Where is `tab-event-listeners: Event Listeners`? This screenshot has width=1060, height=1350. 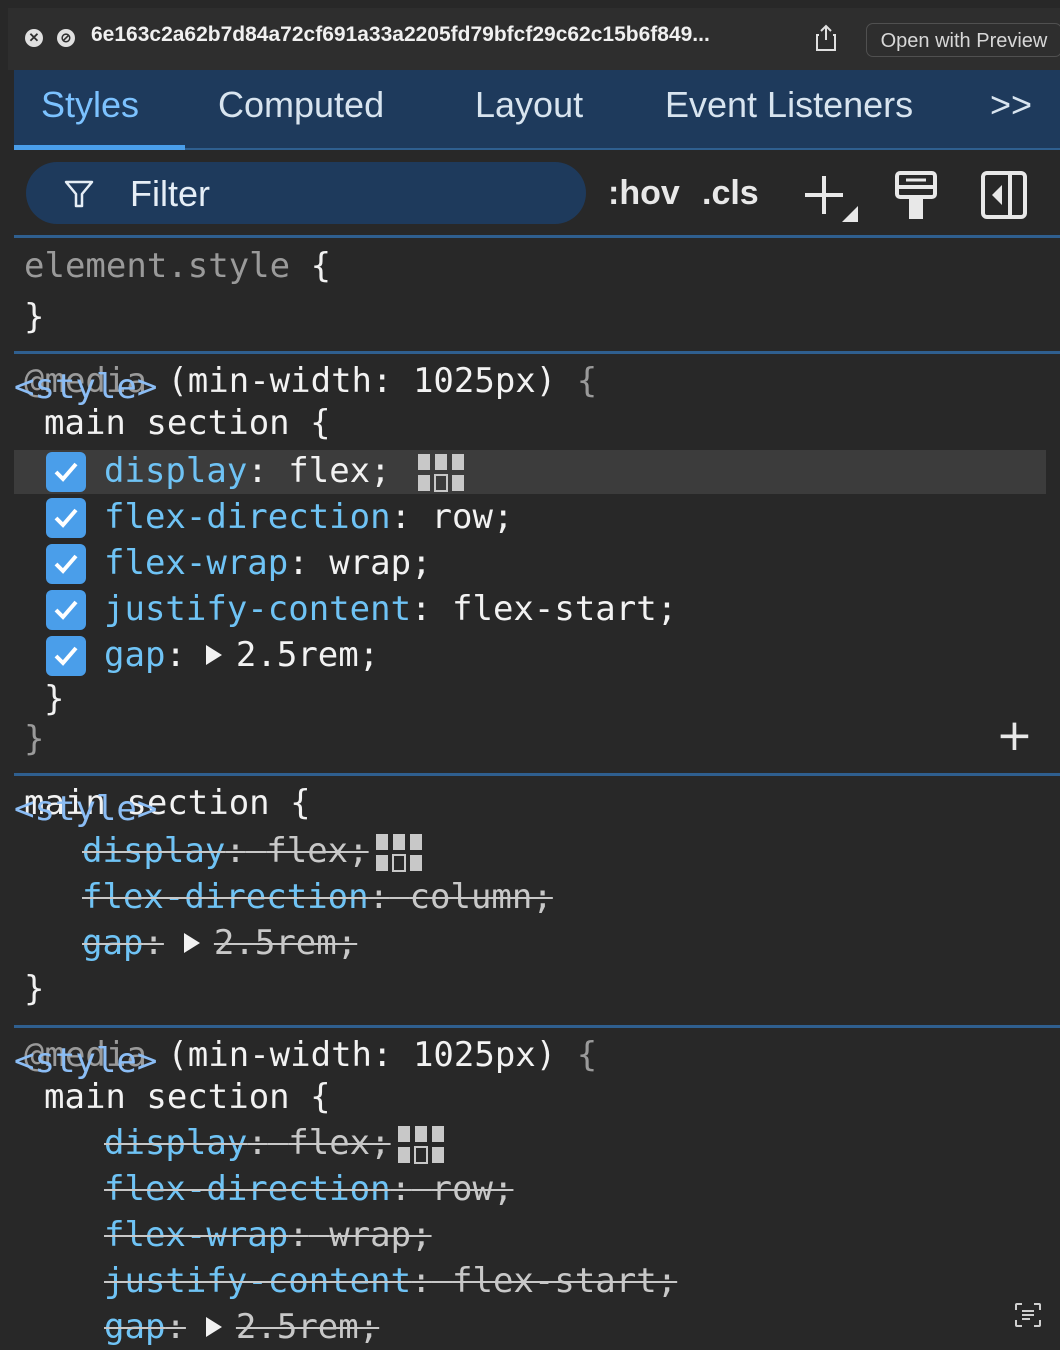 tab-event-listeners: Event Listeners is located at coordinates (789, 105).